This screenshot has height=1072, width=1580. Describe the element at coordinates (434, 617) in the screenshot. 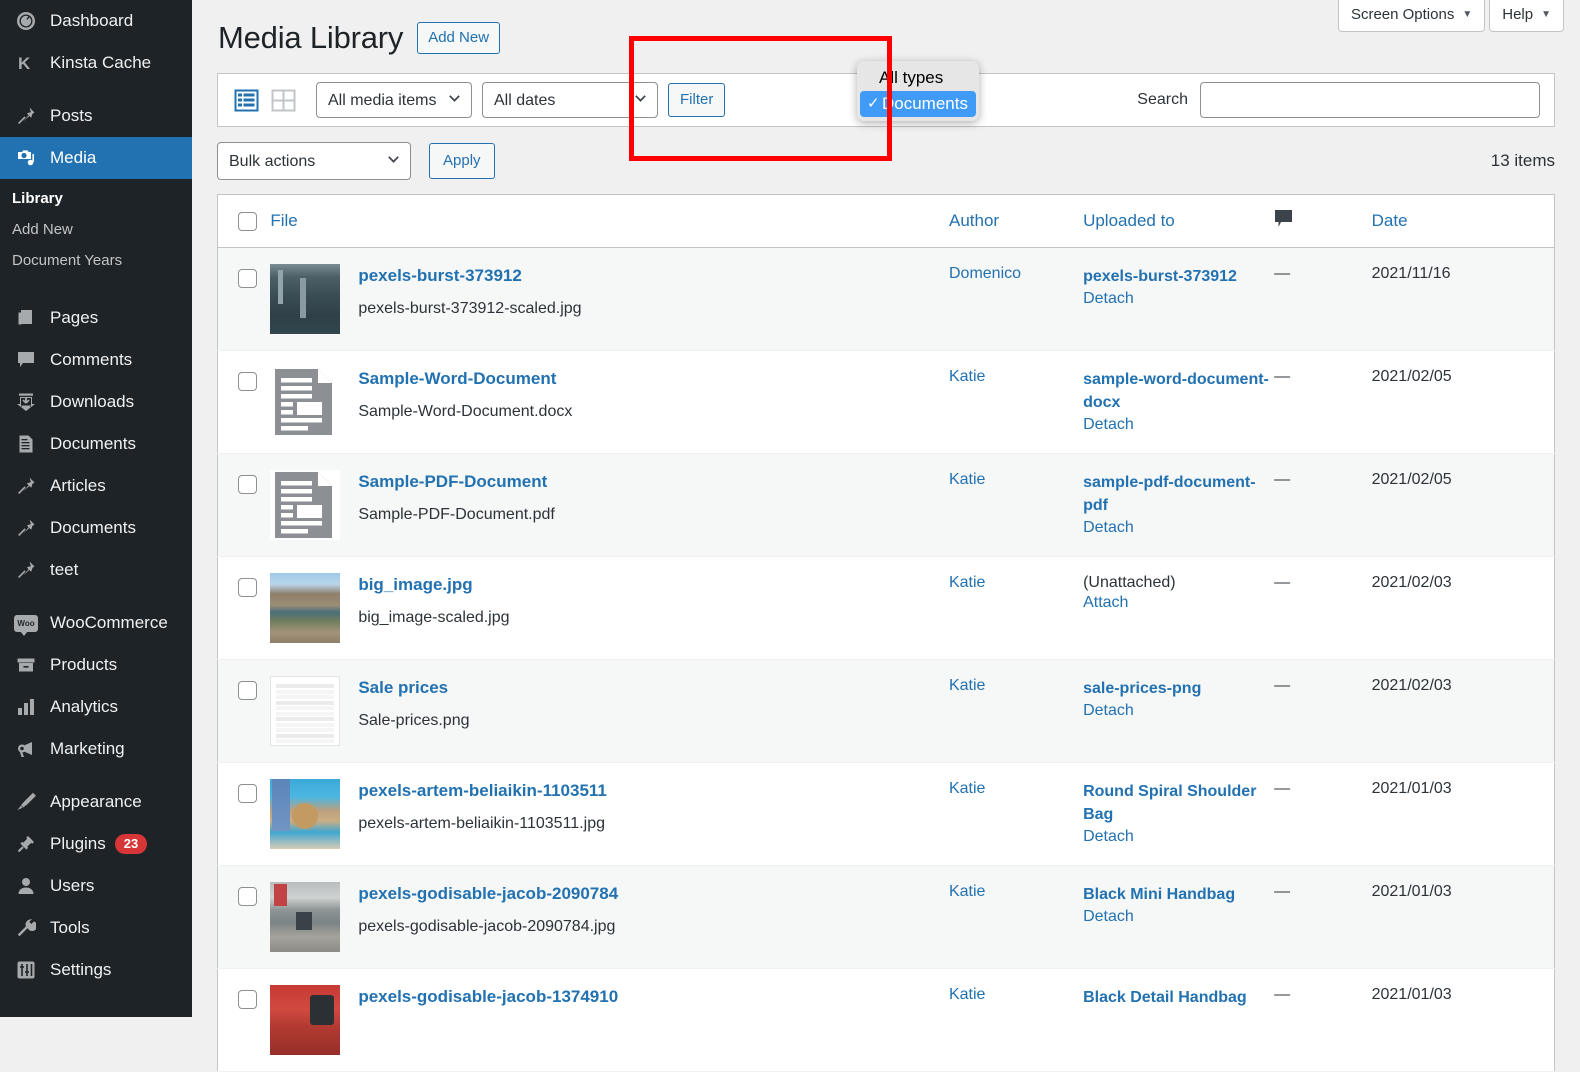

I see `file-name: big_image-scaled.jpg` at that location.